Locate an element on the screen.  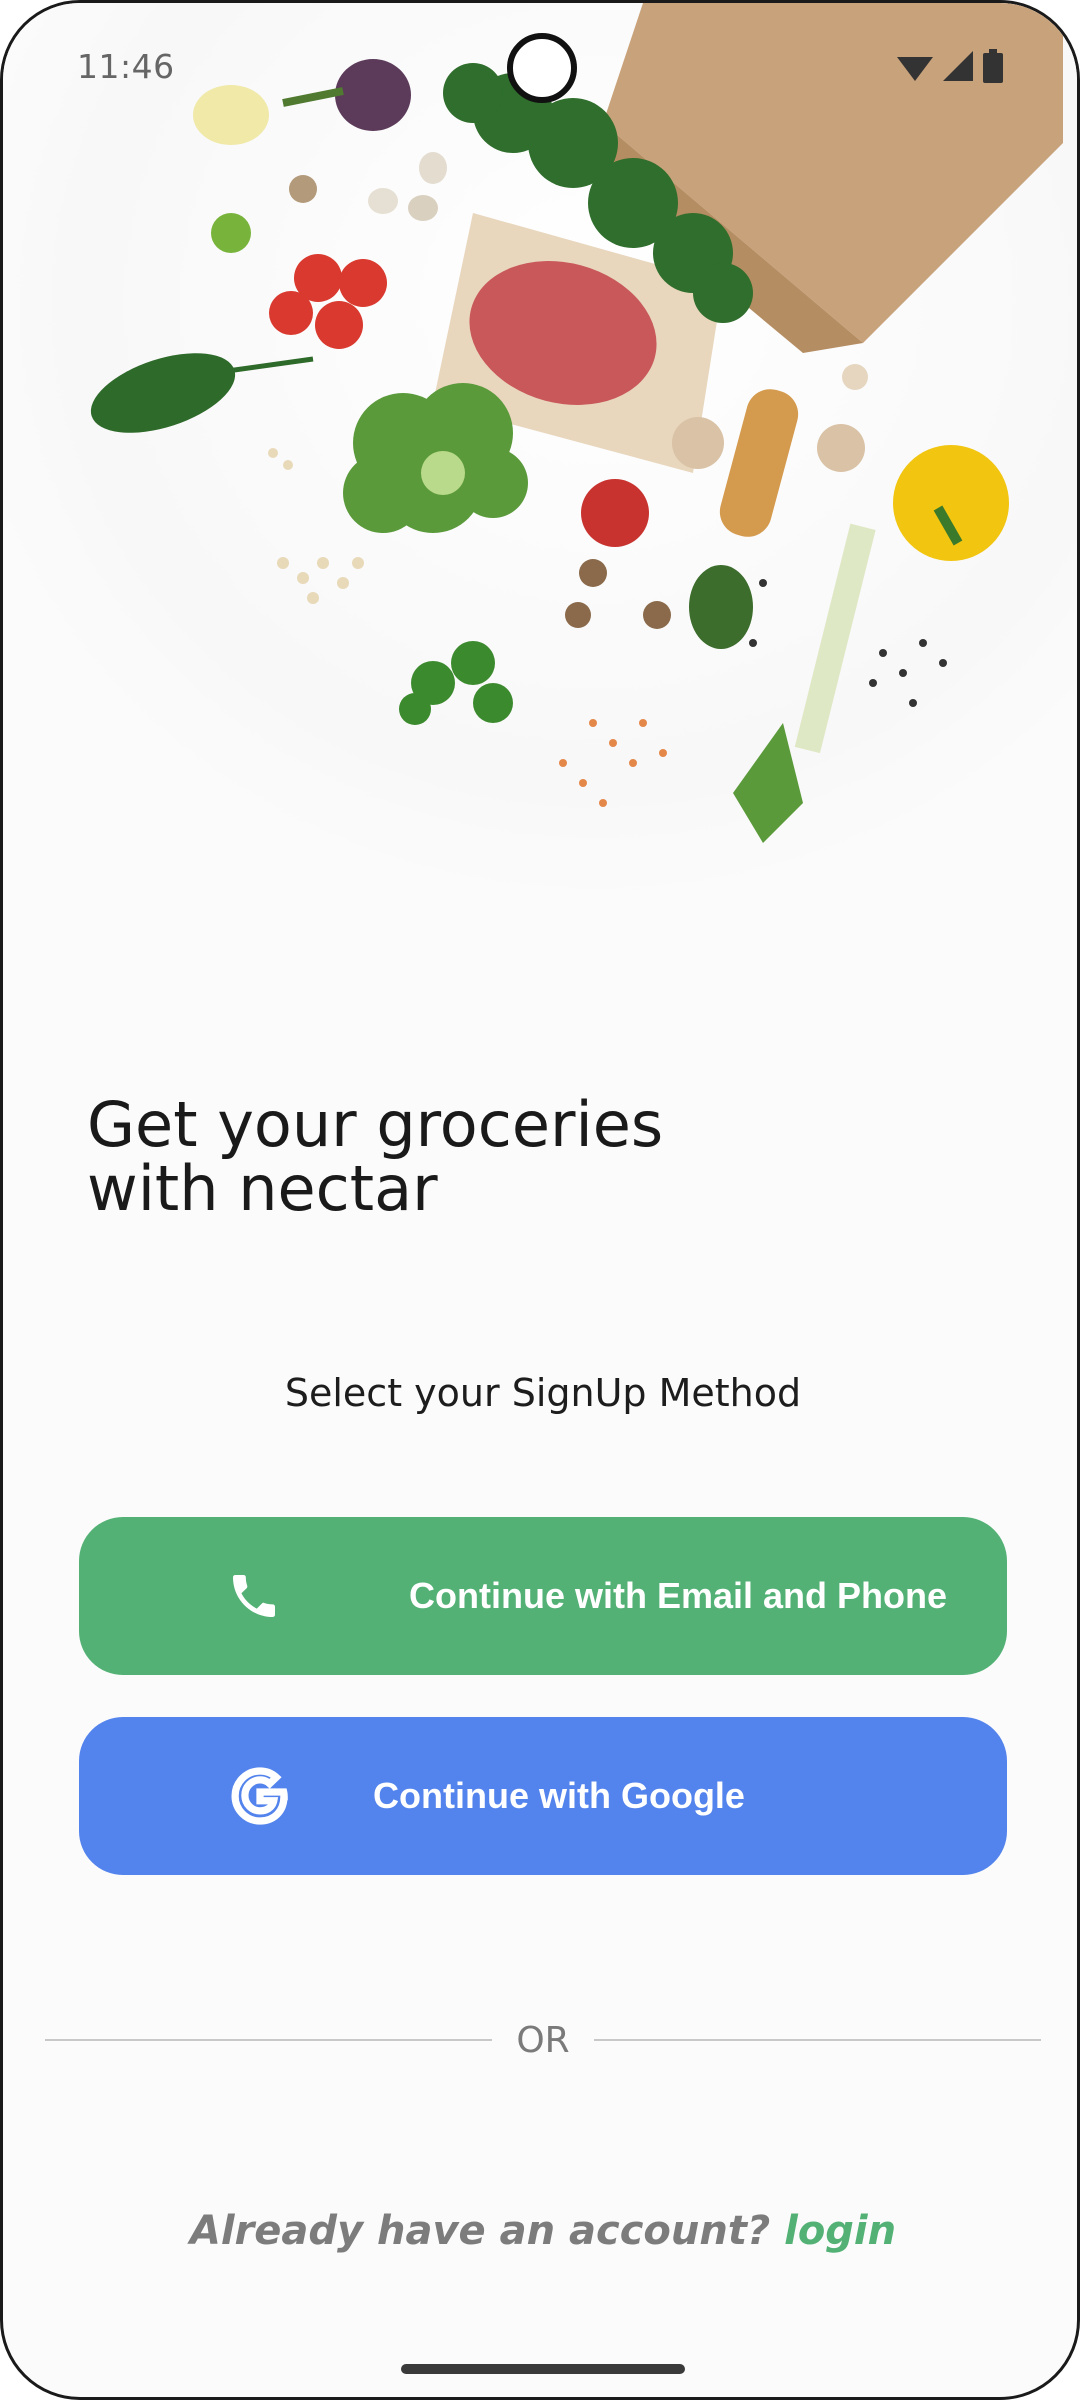
signup-method-subtitle: Select your SignUp Method is located at coordinates (543, 1393).